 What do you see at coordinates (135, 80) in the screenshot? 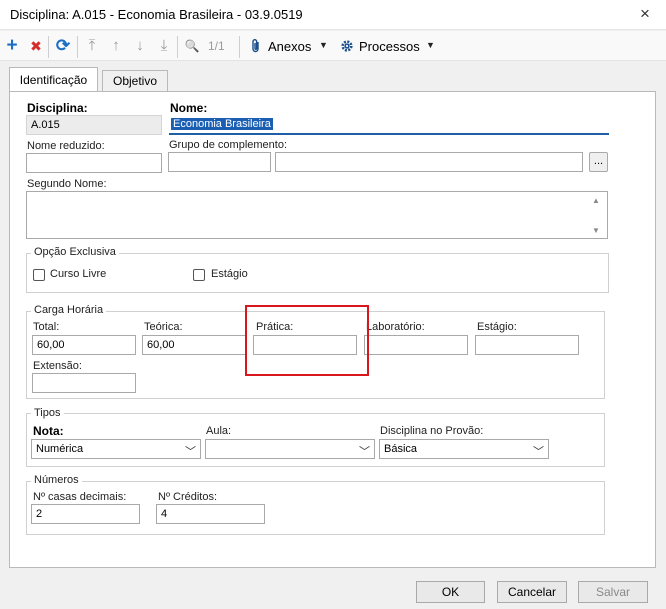
I see `tab-objetivo: Objetivo` at bounding box center [135, 80].